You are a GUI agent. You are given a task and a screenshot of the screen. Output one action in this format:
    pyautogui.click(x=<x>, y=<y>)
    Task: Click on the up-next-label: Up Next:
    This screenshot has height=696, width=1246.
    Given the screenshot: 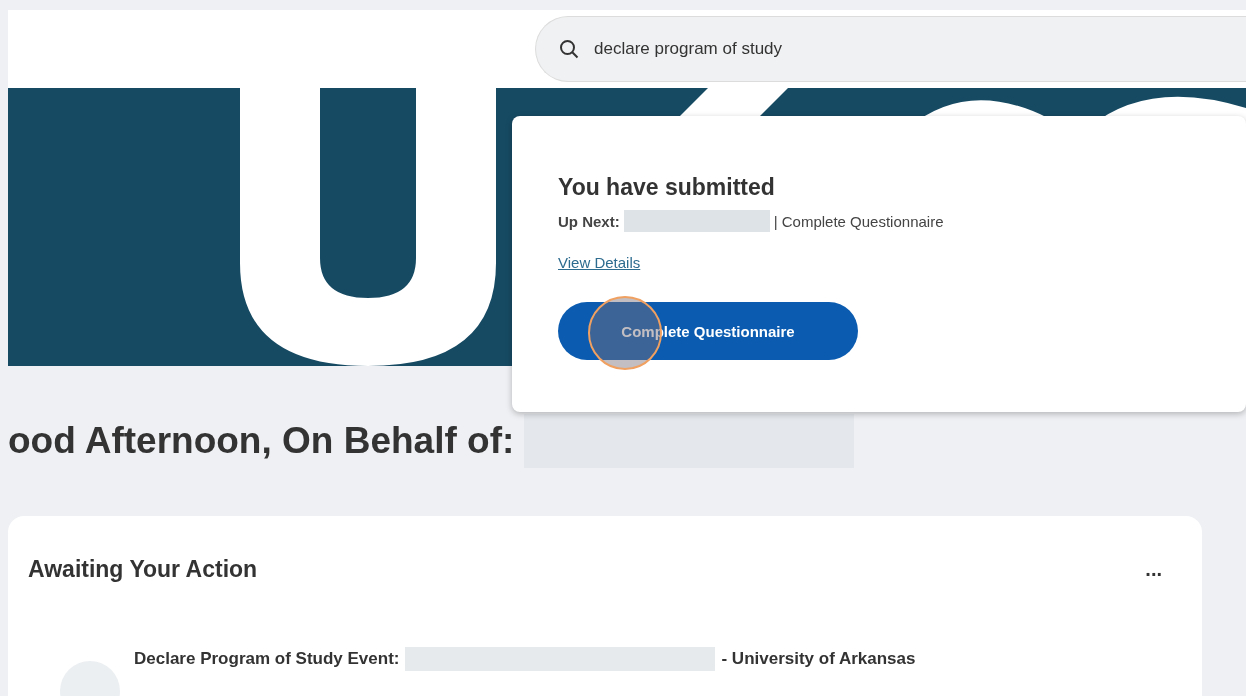 What is the action you would take?
    pyautogui.click(x=589, y=221)
    